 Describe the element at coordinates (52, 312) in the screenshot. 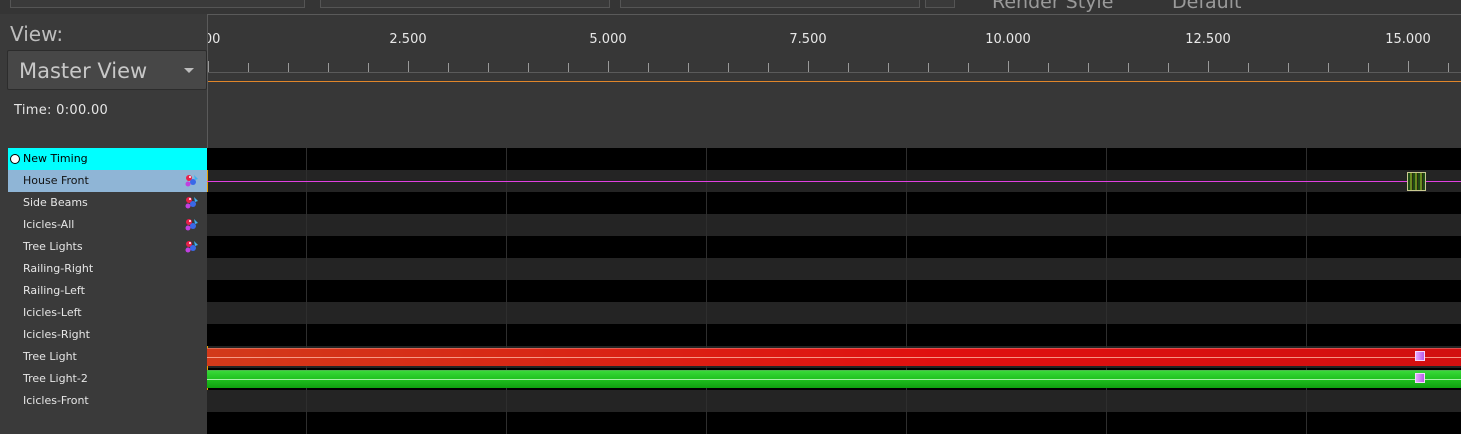

I see `row-label: Icicles-Left` at that location.